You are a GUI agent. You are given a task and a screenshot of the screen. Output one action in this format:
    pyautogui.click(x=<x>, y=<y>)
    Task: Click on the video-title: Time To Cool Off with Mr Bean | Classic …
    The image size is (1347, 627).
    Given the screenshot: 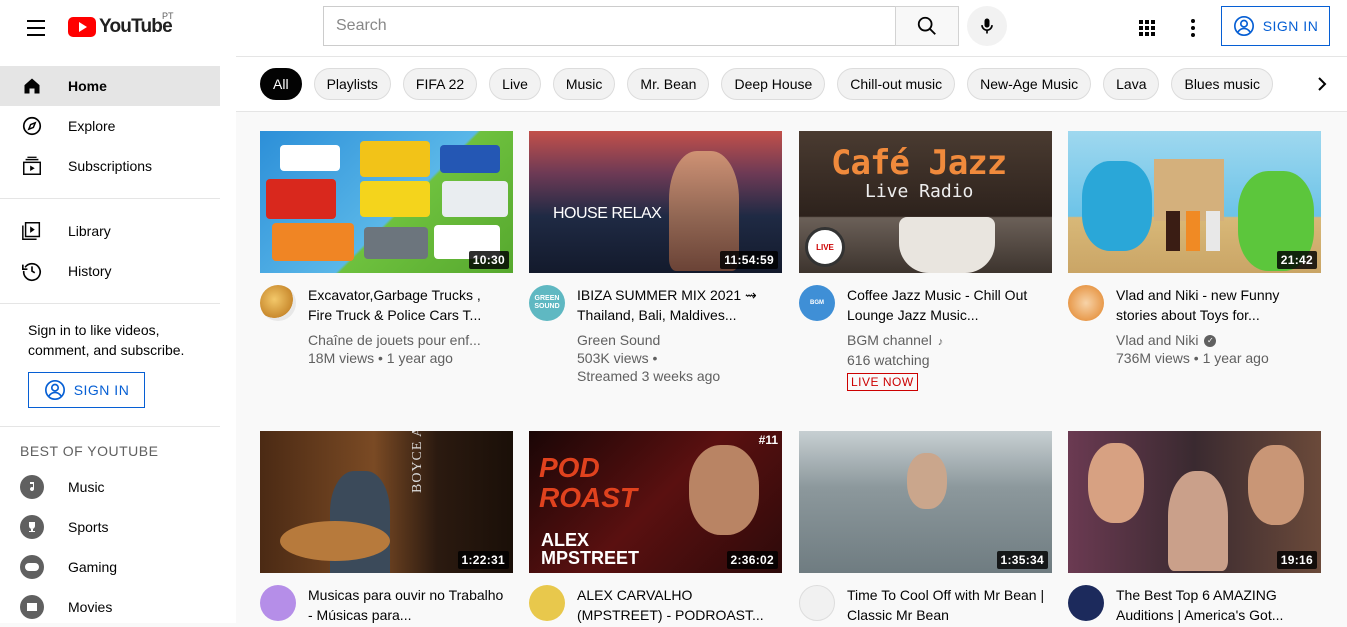 What is the action you would take?
    pyautogui.click(x=947, y=605)
    